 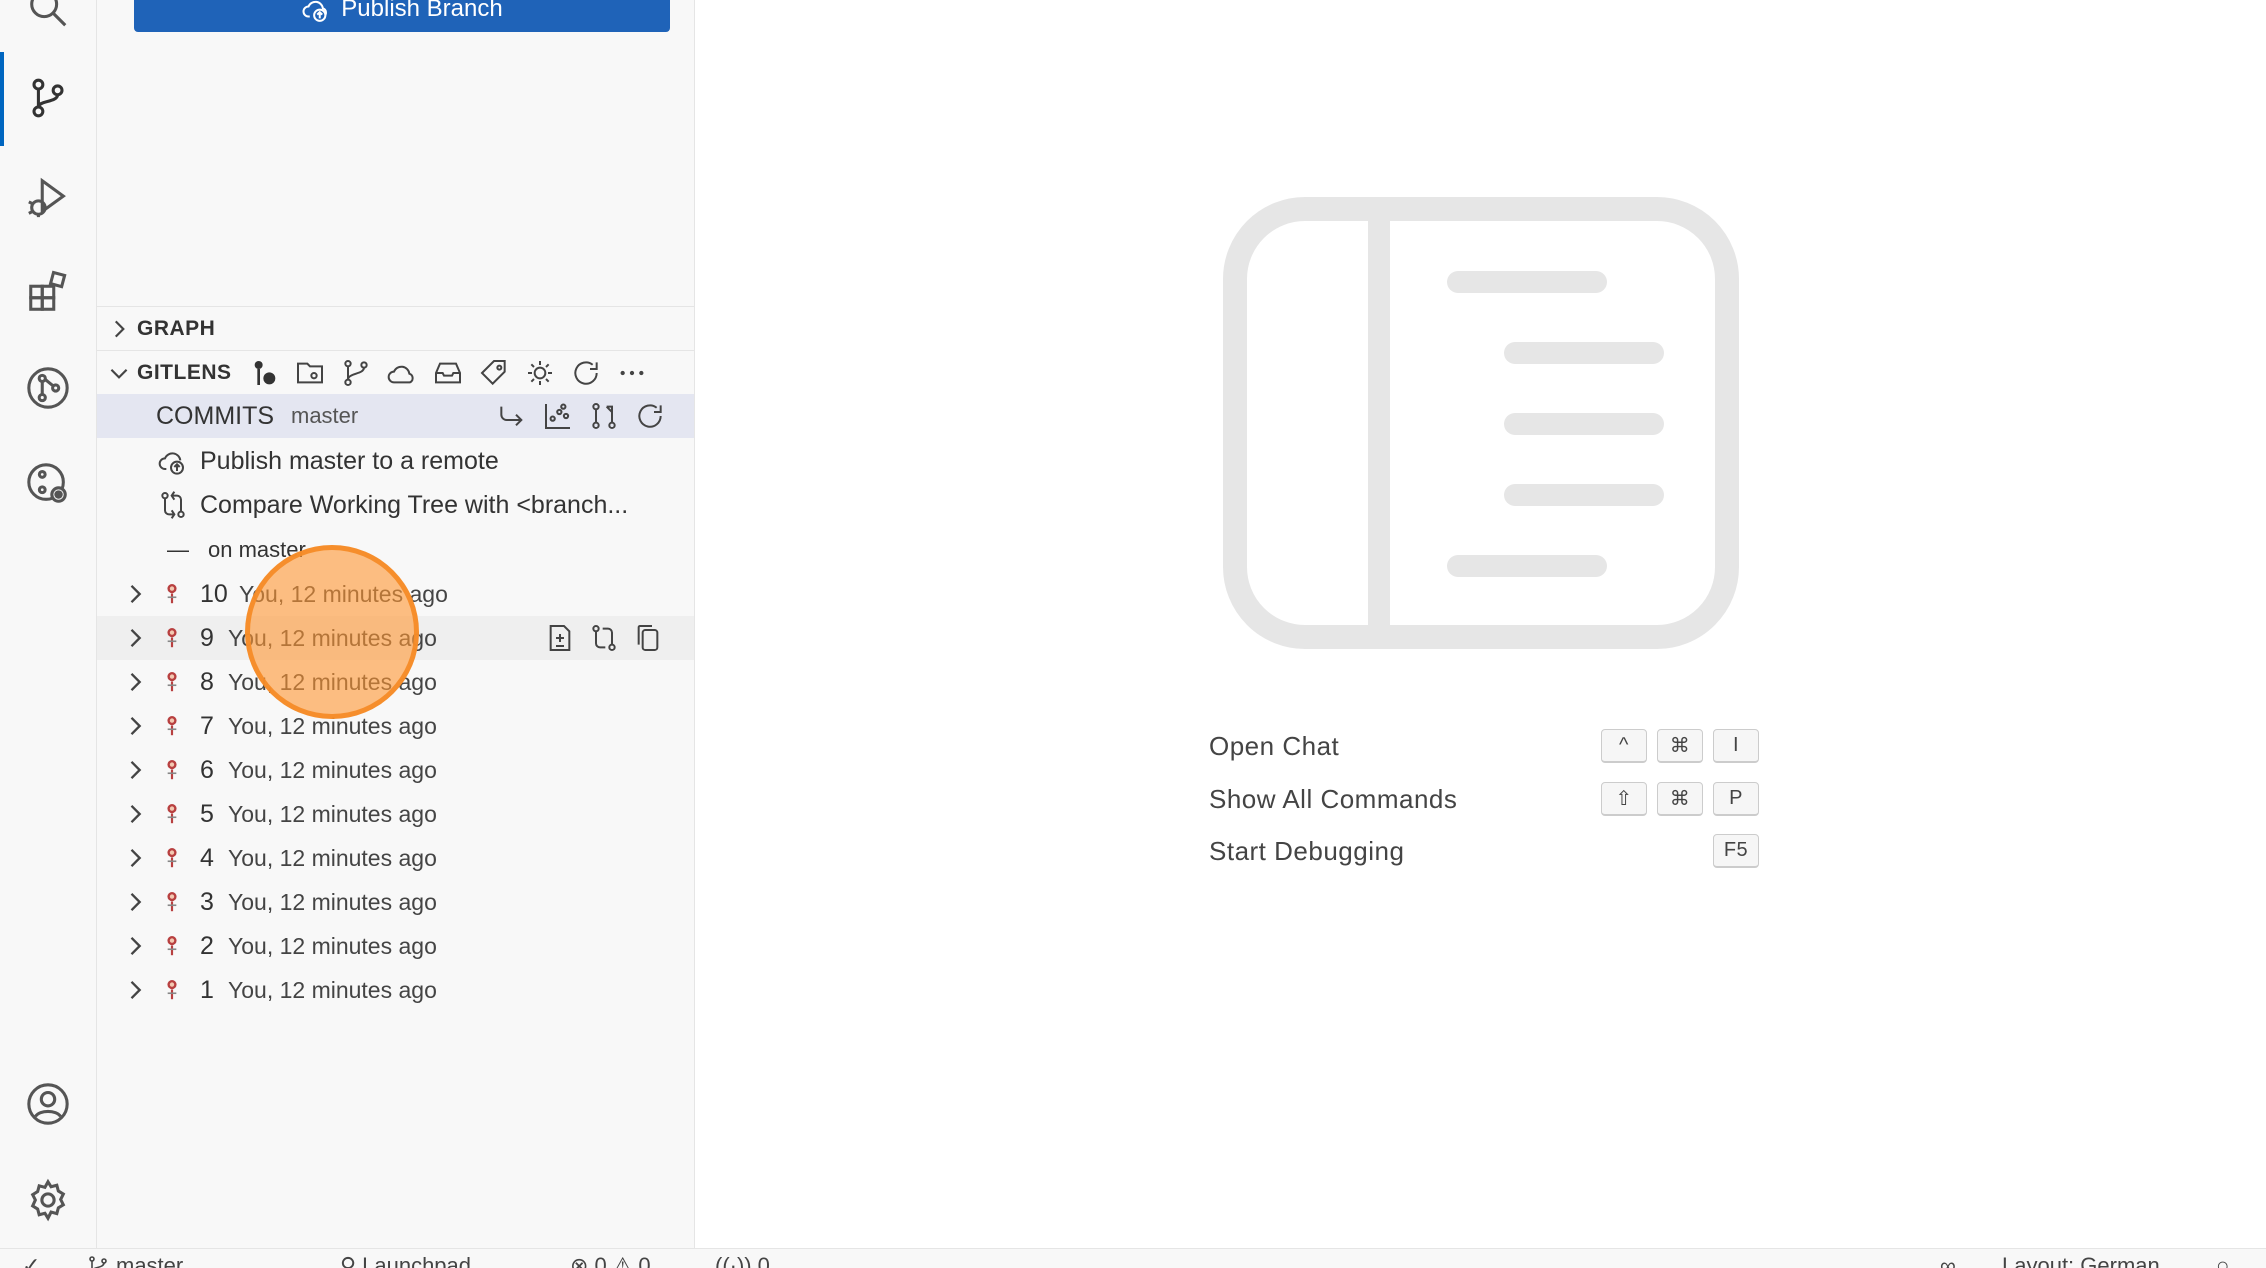 What do you see at coordinates (1624, 799) in the screenshot?
I see `keycap: ⇧` at bounding box center [1624, 799].